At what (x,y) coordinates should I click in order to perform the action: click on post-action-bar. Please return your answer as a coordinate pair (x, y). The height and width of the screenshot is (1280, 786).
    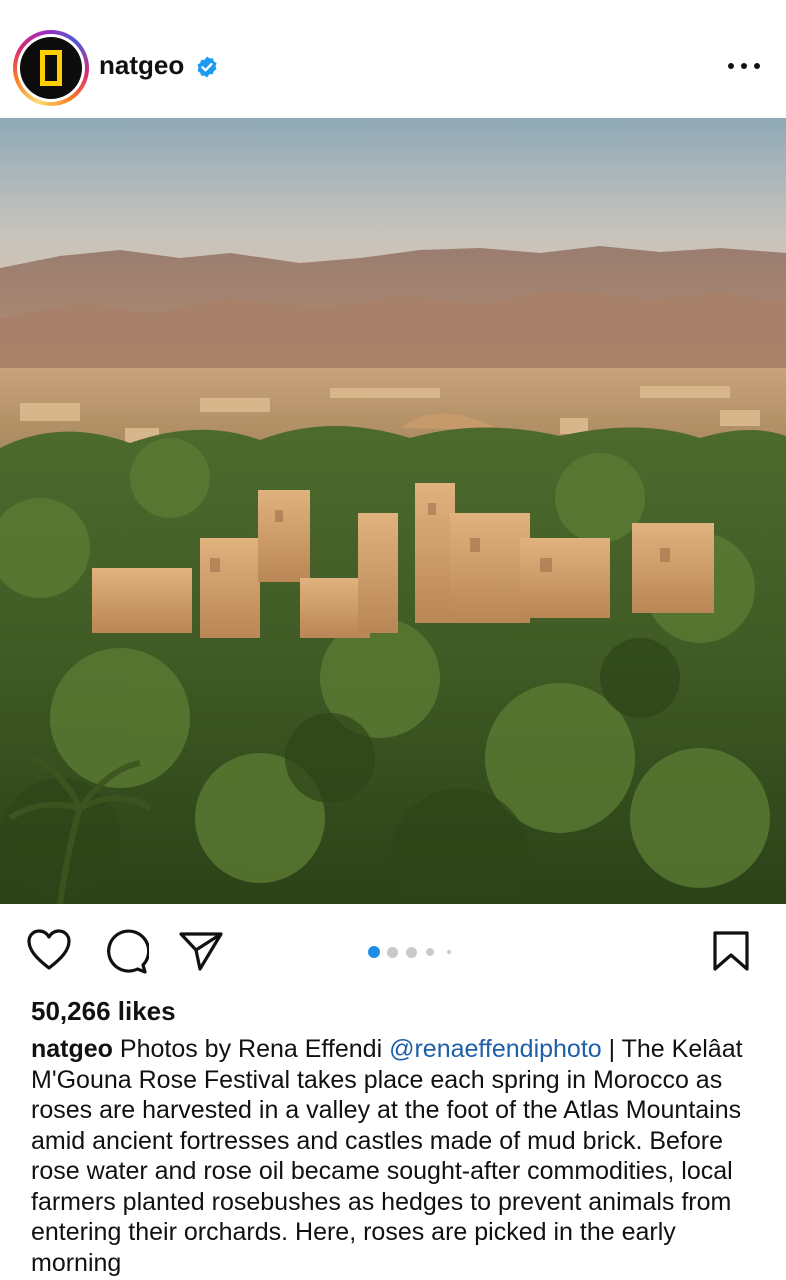
    Looking at the image, I should click on (393, 949).